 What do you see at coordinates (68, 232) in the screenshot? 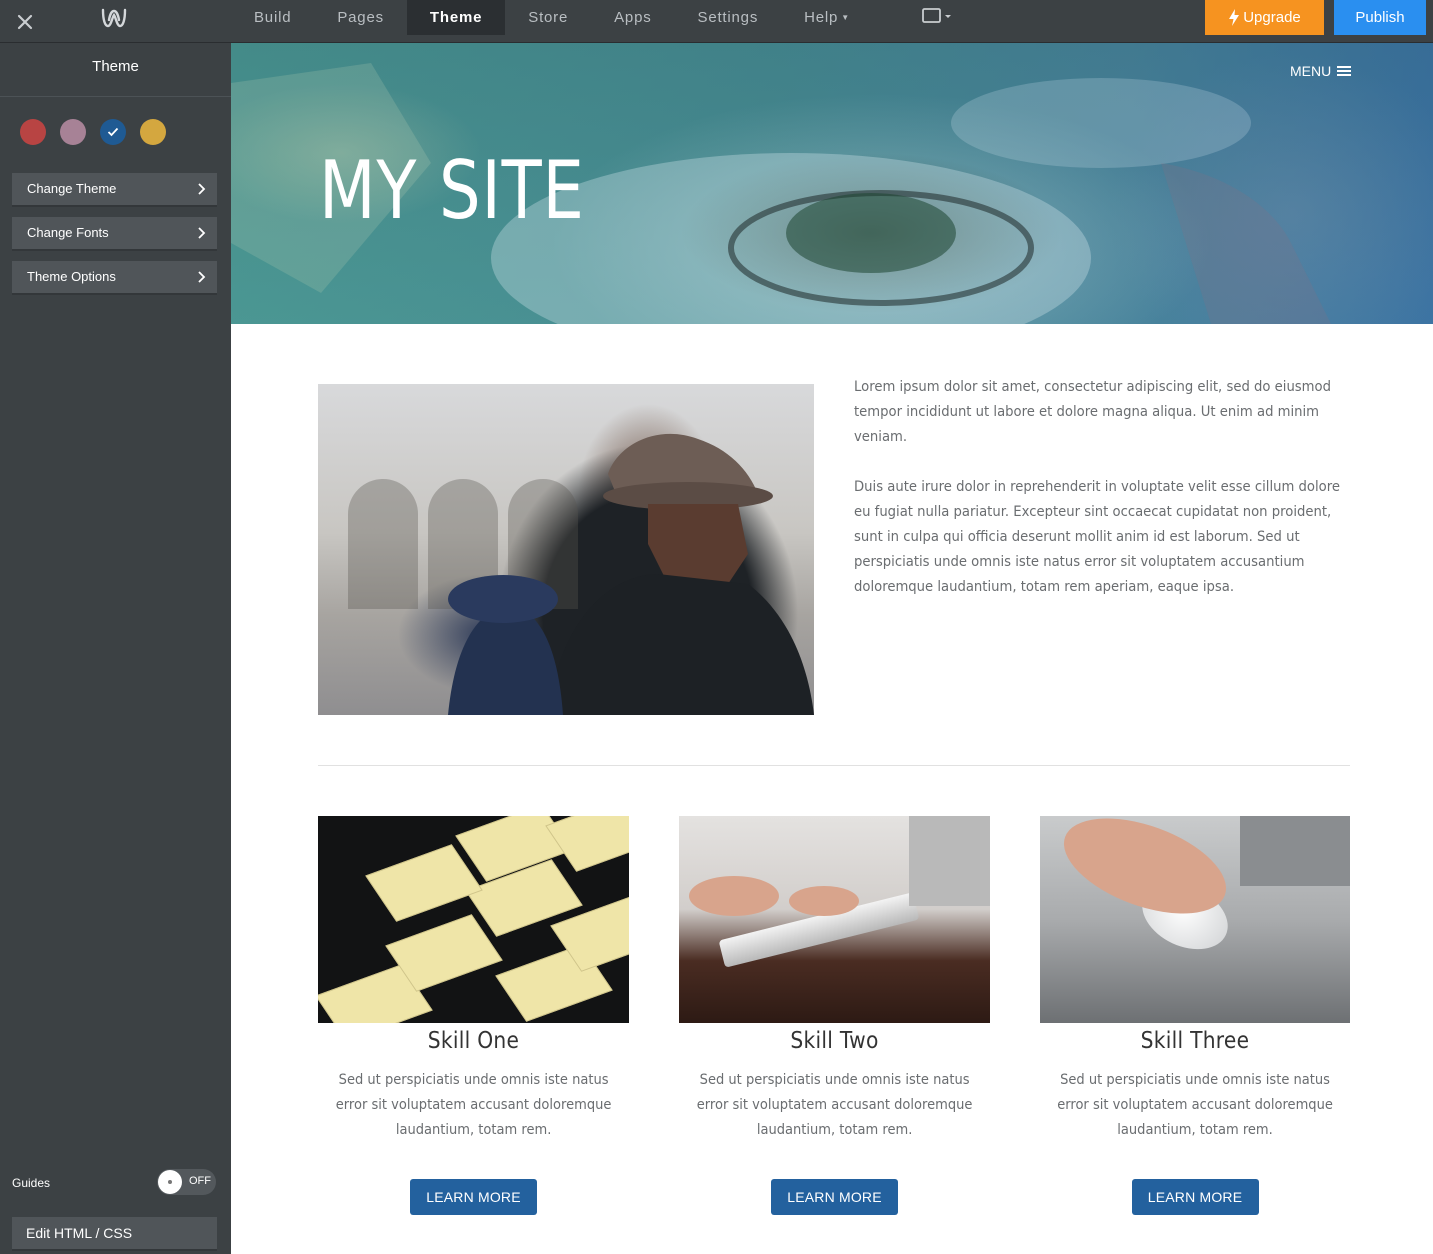
I see `sidebar-item-label: Change Fonts` at bounding box center [68, 232].